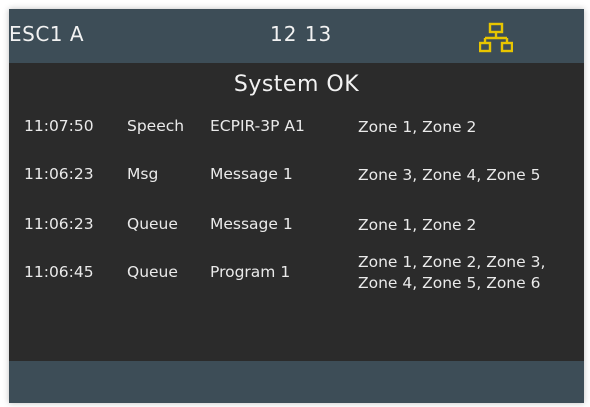  I want to click on event-zones-line1: Zone 1, Zone 2, Zone 3,, so click(452, 262).